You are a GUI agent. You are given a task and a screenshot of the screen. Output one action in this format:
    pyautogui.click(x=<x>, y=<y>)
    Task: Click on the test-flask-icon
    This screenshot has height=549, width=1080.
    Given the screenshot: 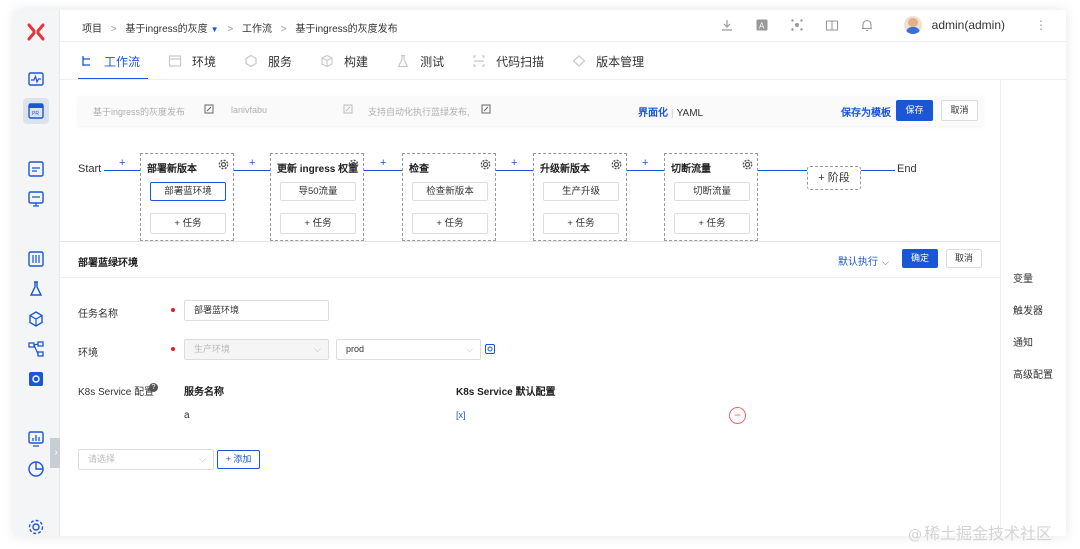 What is the action you would take?
    pyautogui.click(x=36, y=289)
    